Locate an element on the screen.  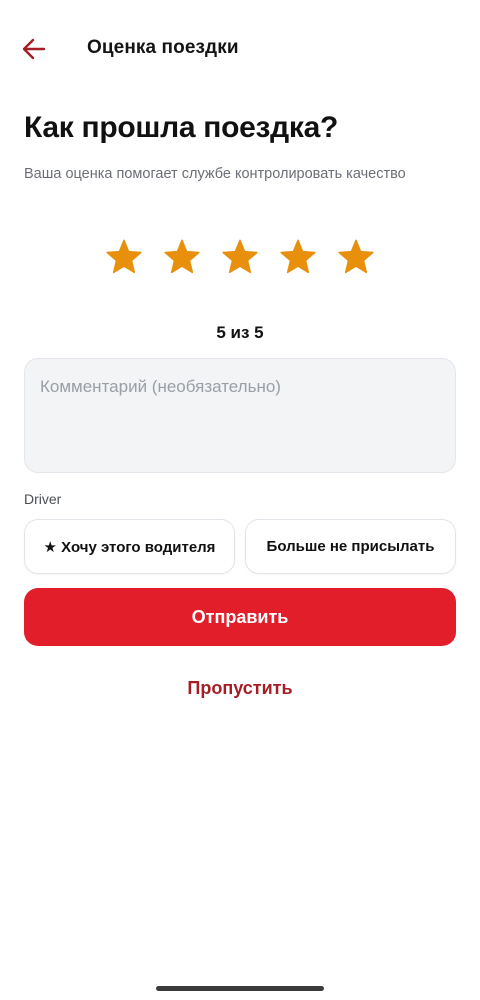
want-this-driver-button: ★ Хочу этого водителя is located at coordinates (129, 546).